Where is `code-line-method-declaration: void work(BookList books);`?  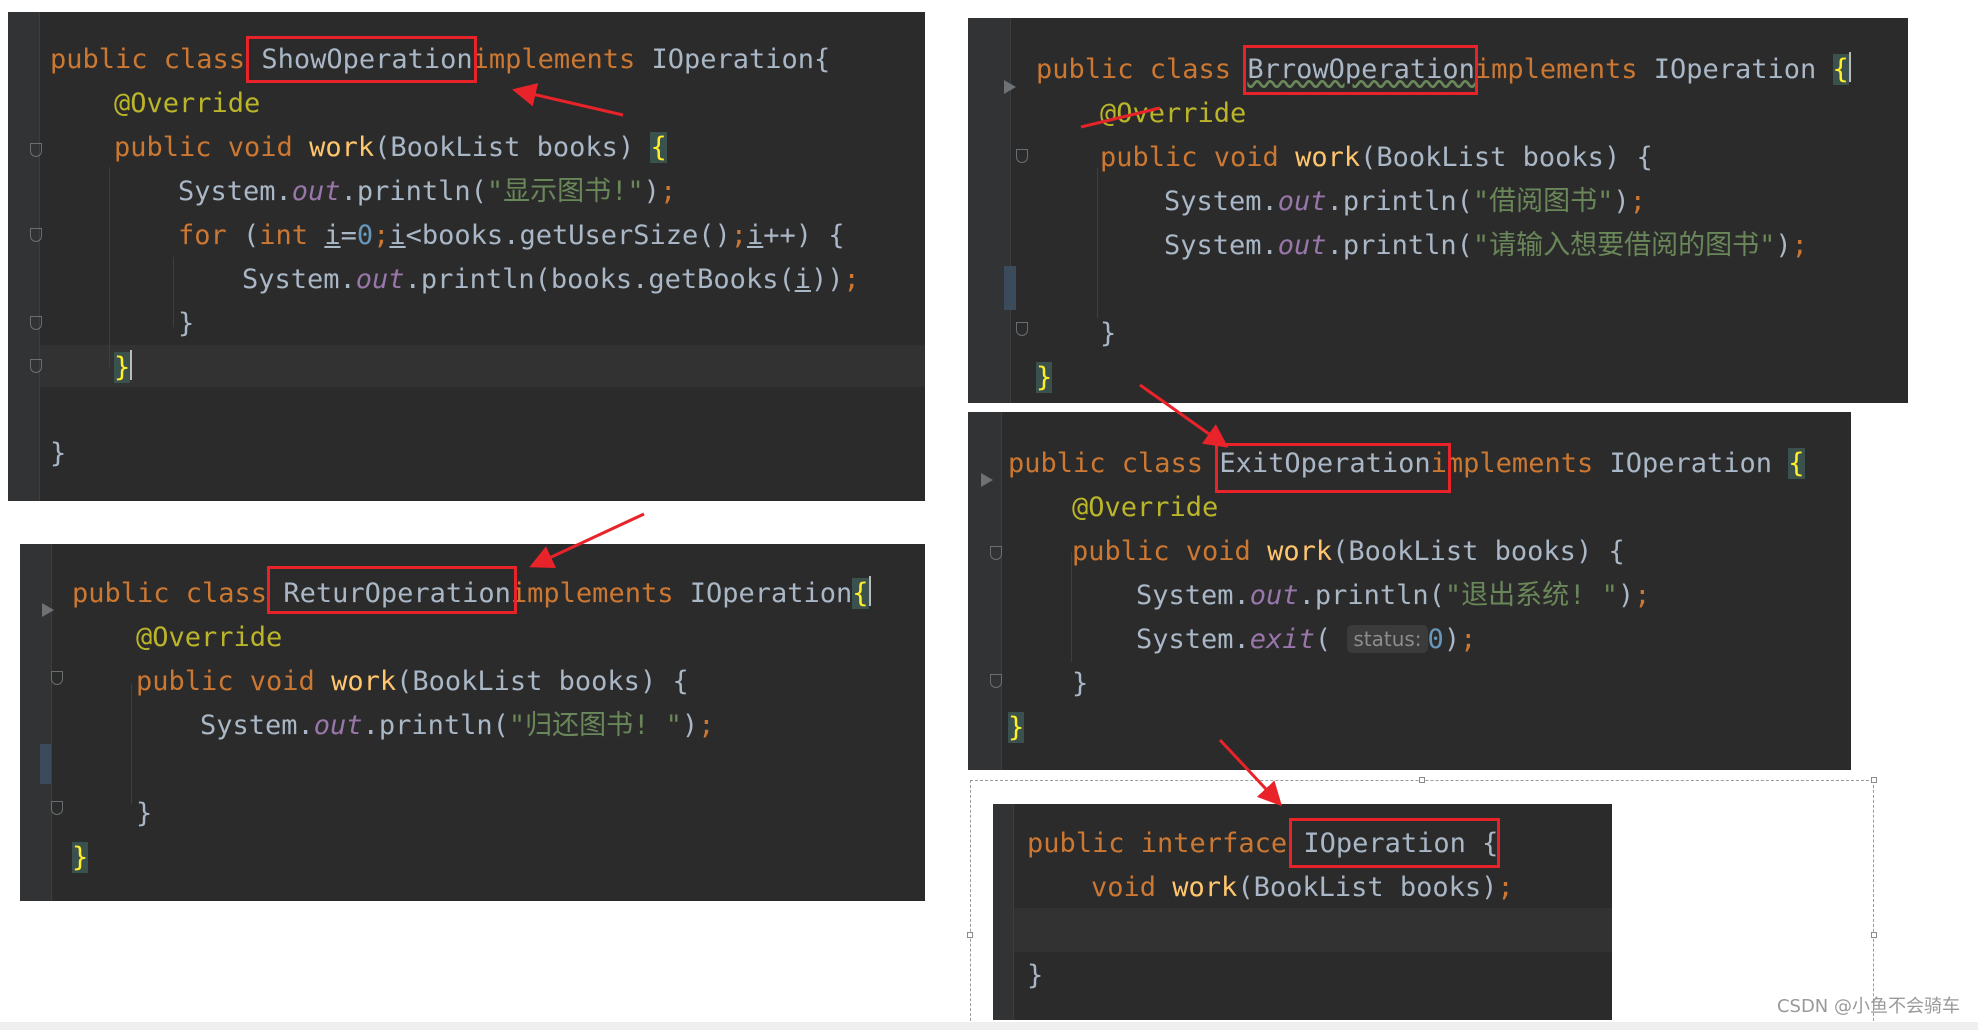 code-line-method-declaration: void work(BookList books); is located at coordinates (1302, 888).